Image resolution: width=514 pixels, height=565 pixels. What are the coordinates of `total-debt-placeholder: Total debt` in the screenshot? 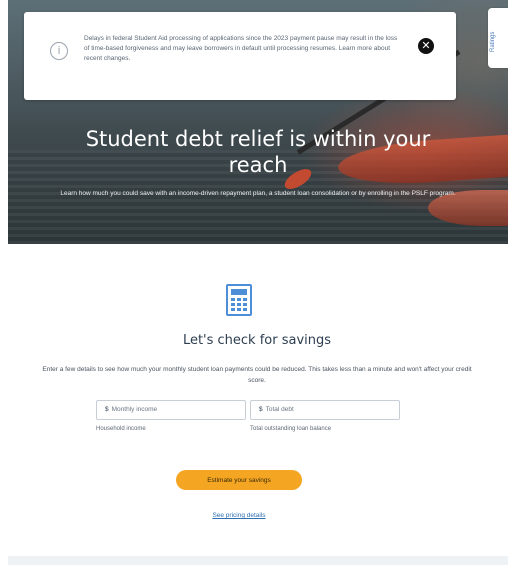 It's located at (279, 409).